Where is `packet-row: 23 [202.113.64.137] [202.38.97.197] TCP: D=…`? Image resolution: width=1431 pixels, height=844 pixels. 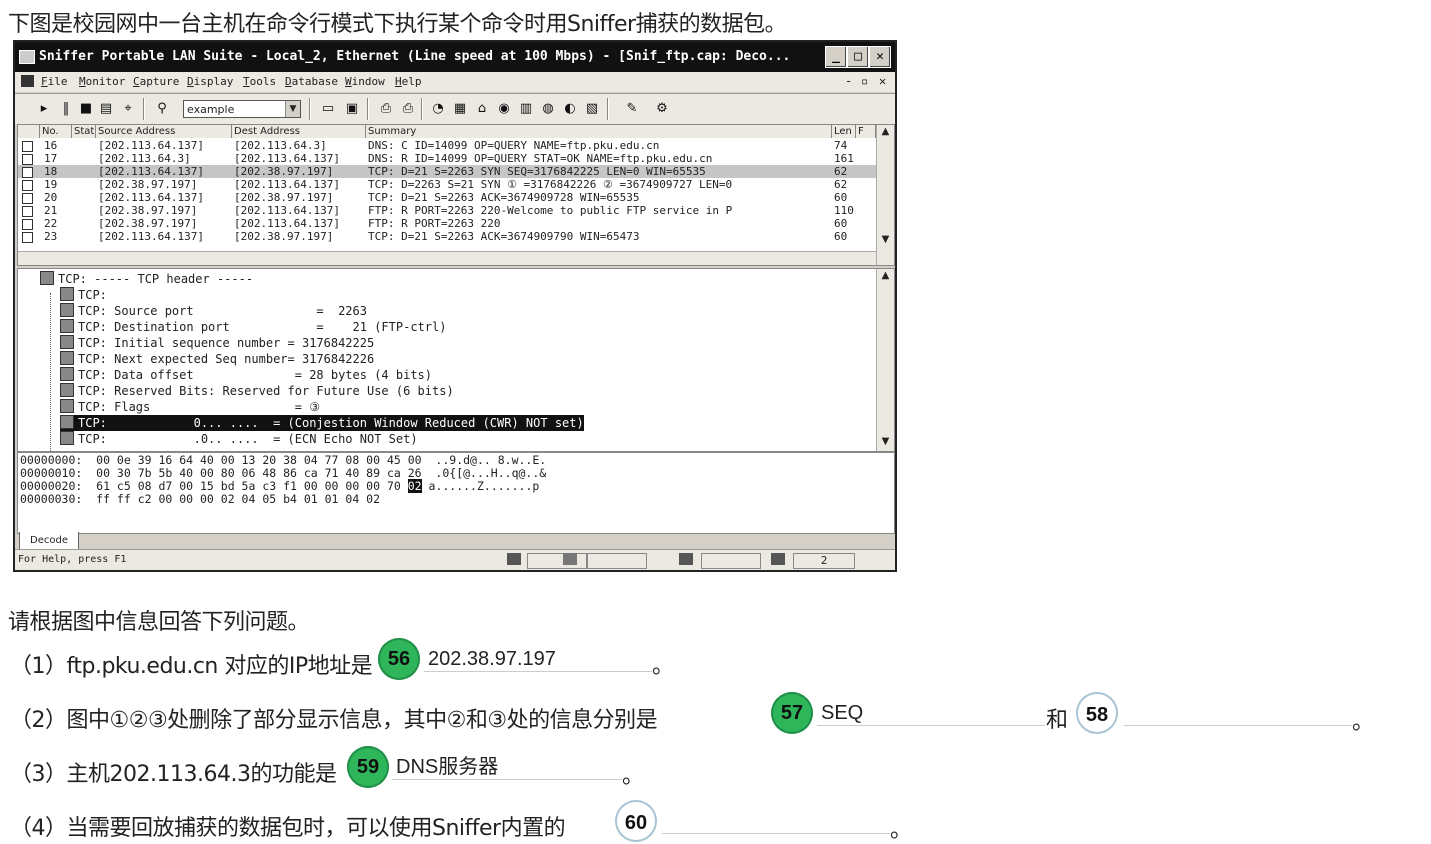 packet-row: 23 [202.113.64.137] [202.38.97.197] TCP: D=… is located at coordinates (447, 236).